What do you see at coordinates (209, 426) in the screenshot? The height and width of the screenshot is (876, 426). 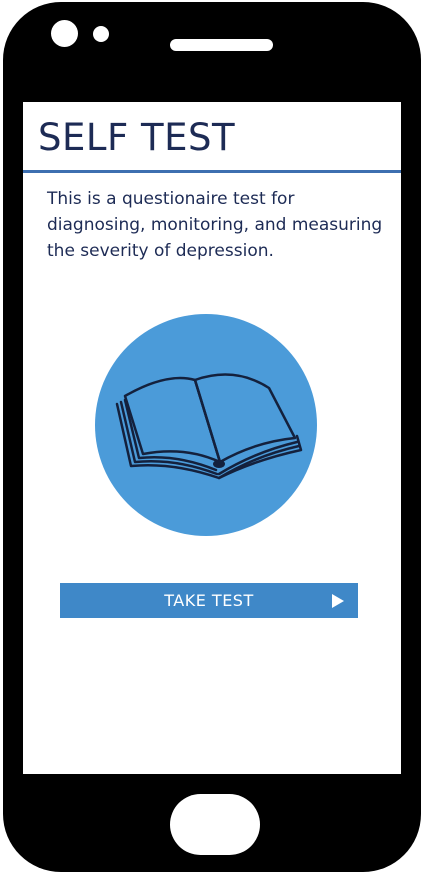 I see `open-book-icon` at bounding box center [209, 426].